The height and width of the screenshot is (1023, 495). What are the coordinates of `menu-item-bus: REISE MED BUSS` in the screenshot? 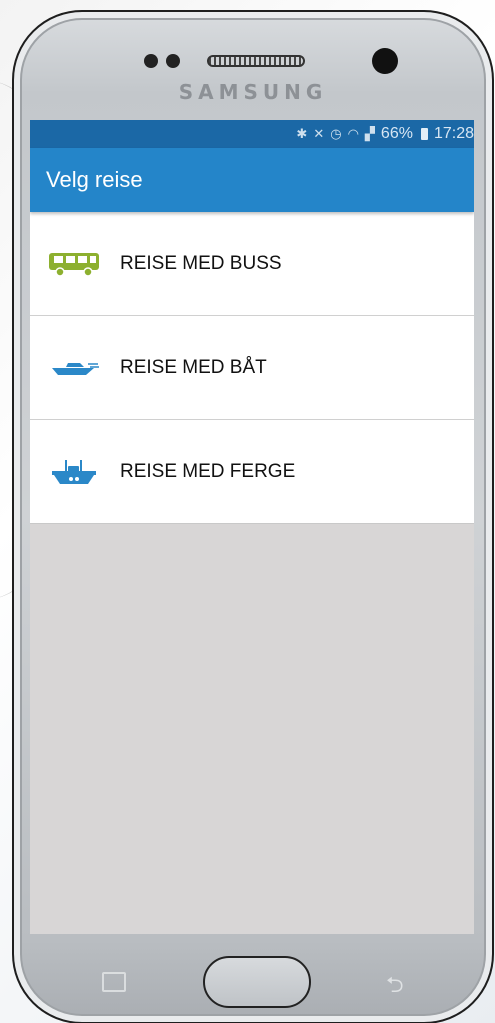 It's located at (252, 264).